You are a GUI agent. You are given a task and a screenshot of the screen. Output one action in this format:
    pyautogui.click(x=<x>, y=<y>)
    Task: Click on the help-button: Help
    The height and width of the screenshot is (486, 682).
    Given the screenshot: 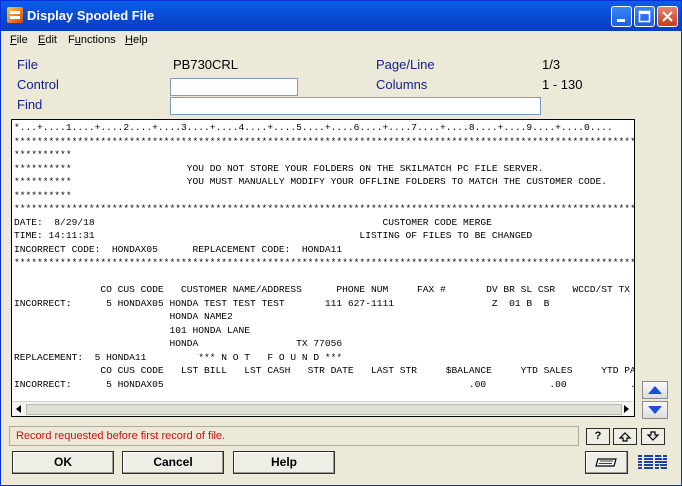 What is the action you would take?
    pyautogui.click(x=284, y=462)
    